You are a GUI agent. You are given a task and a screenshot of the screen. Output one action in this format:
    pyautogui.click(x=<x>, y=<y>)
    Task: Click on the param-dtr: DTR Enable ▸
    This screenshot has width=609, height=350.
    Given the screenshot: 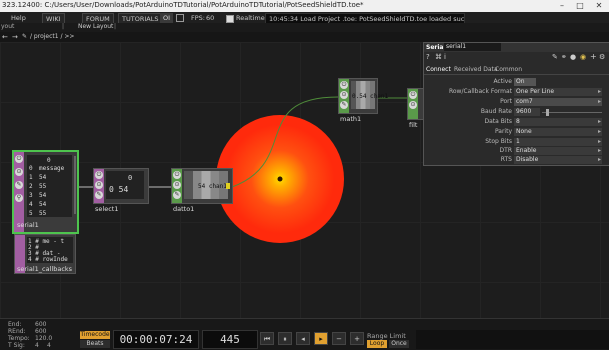 What is the action you would take?
    pyautogui.click(x=516, y=151)
    